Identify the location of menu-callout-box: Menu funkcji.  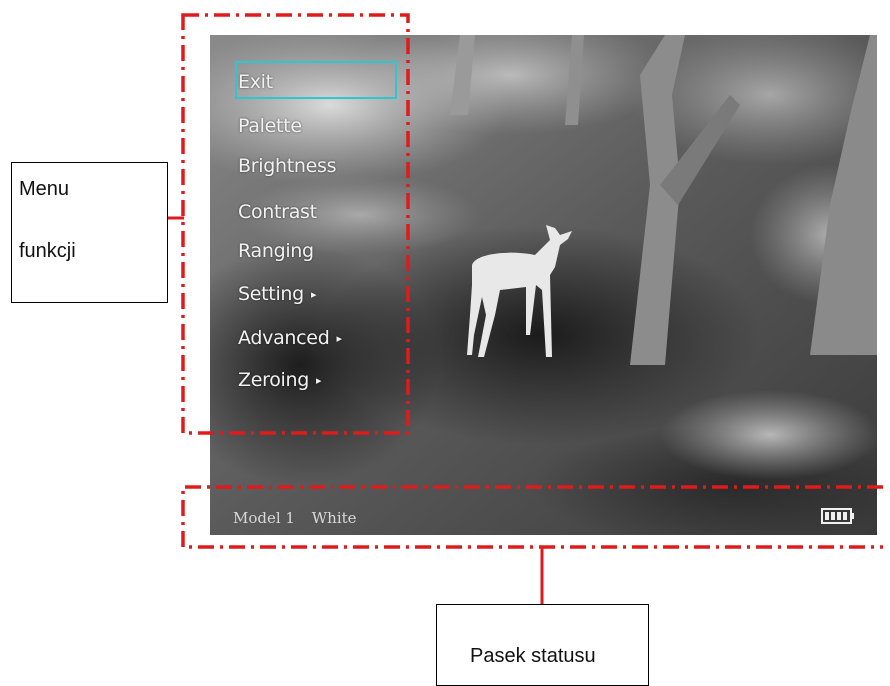
(89, 232).